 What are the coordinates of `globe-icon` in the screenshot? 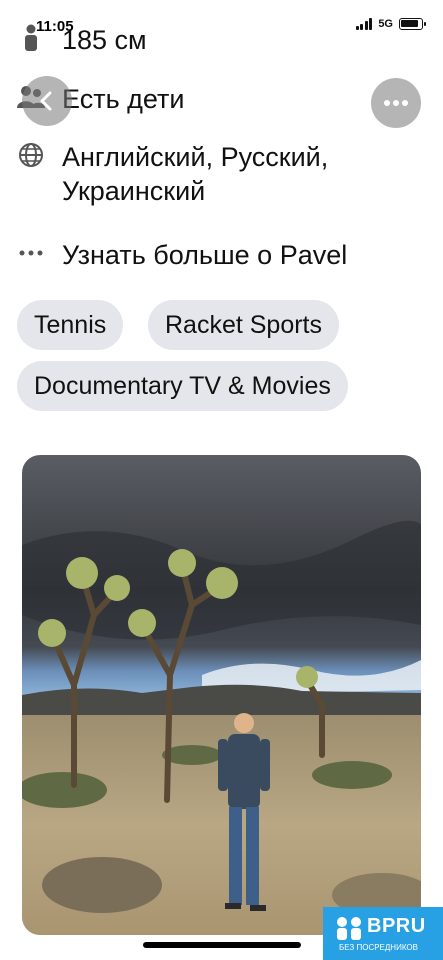 It's located at (31, 155).